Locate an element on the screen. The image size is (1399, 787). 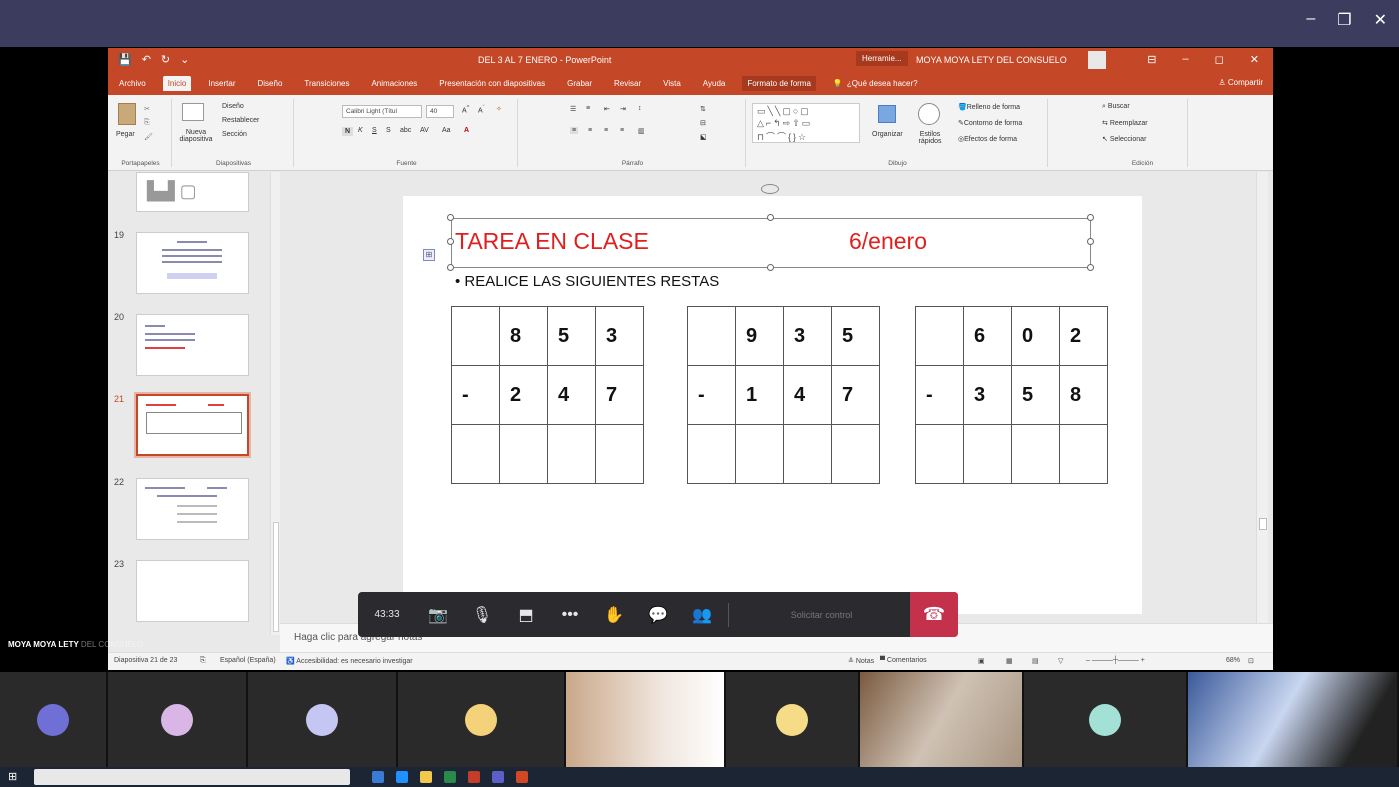
customize-qa-icon: ⌄ is located at coordinates (184, 59).